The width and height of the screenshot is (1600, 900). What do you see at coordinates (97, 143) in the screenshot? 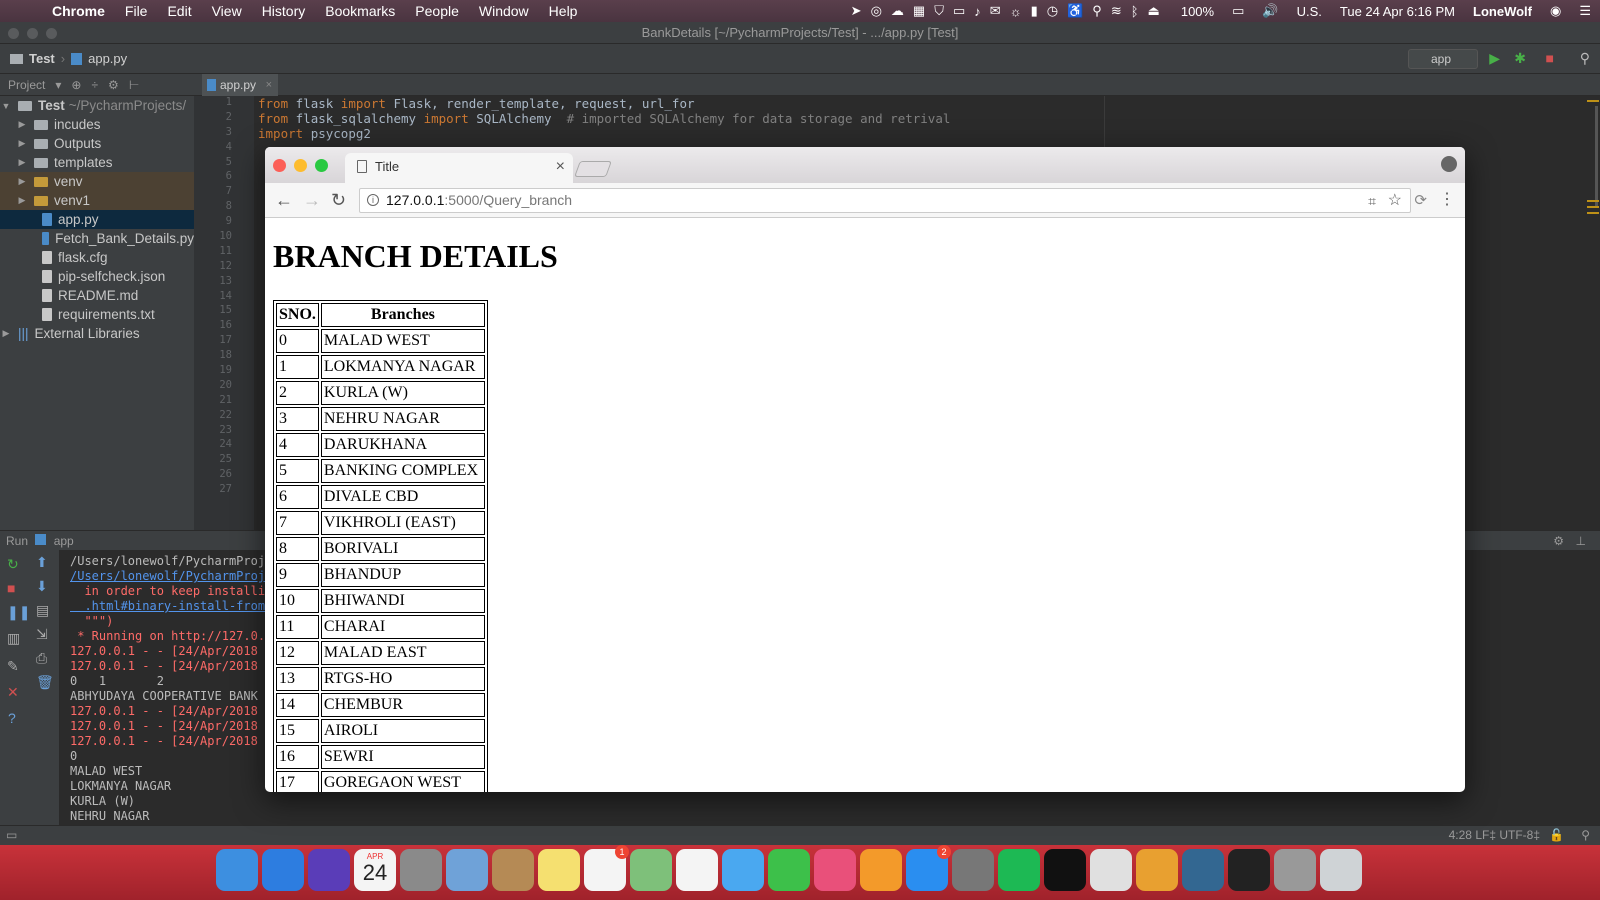
I see `tree-item-outputs: ▶ Outputs` at bounding box center [97, 143].